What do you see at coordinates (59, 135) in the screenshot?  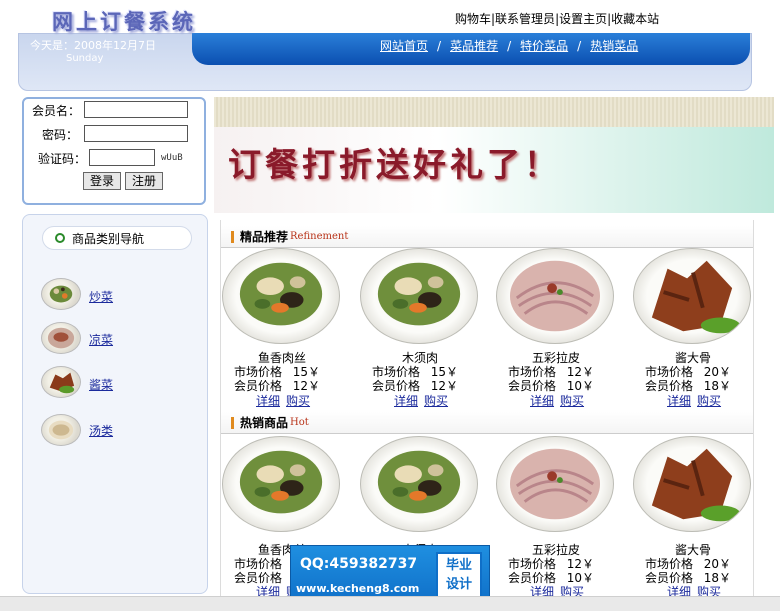 I see `password-label: 密码：` at bounding box center [59, 135].